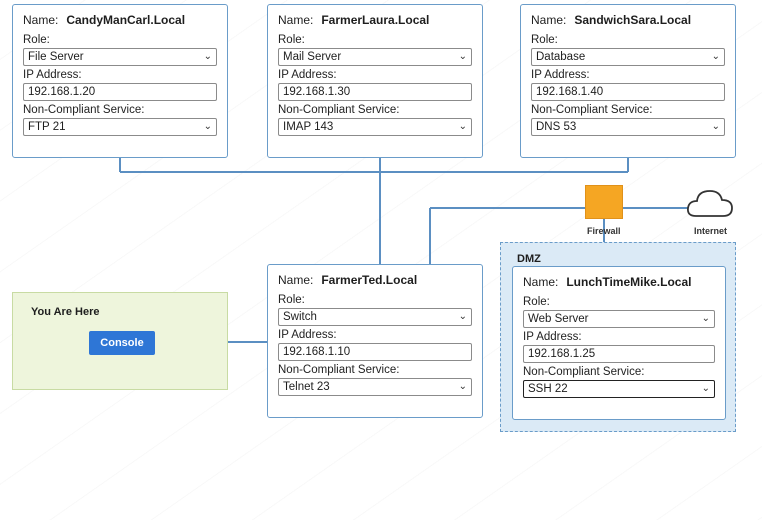 This screenshot has width=762, height=520. Describe the element at coordinates (47, 127) in the screenshot. I see `service-value: FTP 21` at that location.